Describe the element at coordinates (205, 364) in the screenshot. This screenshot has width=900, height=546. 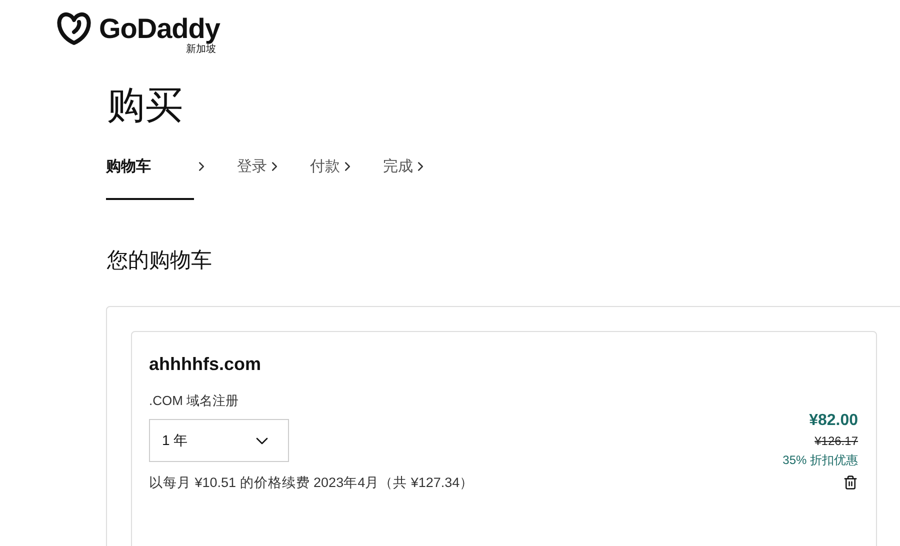
I see `domain-name: ahhhhfs.com` at that location.